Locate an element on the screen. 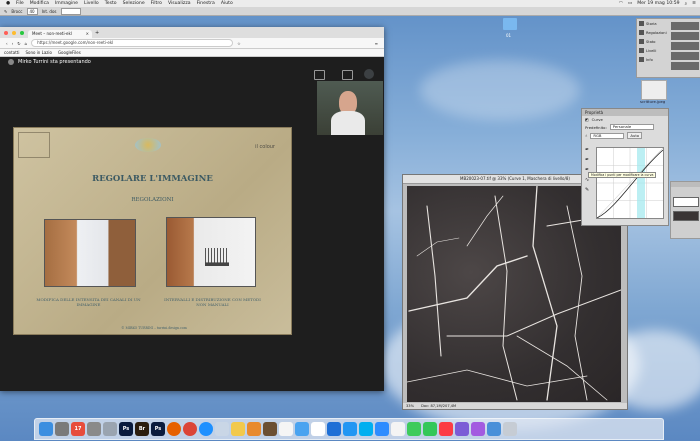 The height and width of the screenshot is (441, 700). layers-header is located at coordinates (685, 184).